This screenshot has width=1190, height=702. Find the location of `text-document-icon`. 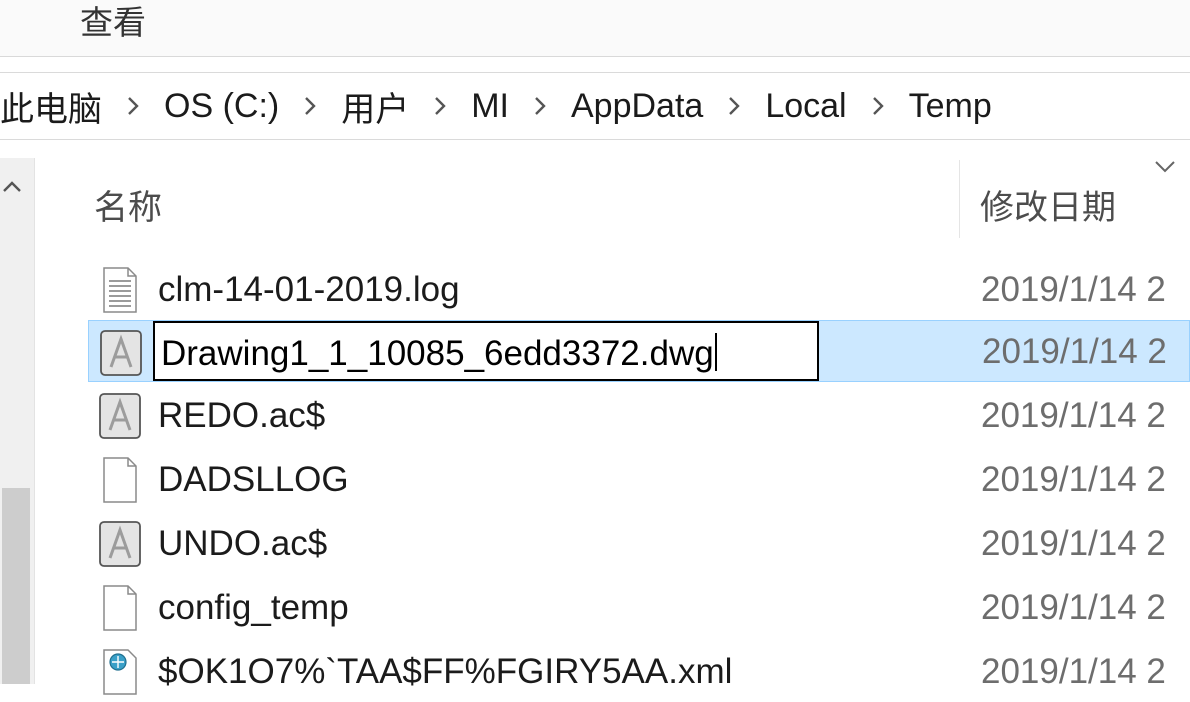

text-document-icon is located at coordinates (120, 290).